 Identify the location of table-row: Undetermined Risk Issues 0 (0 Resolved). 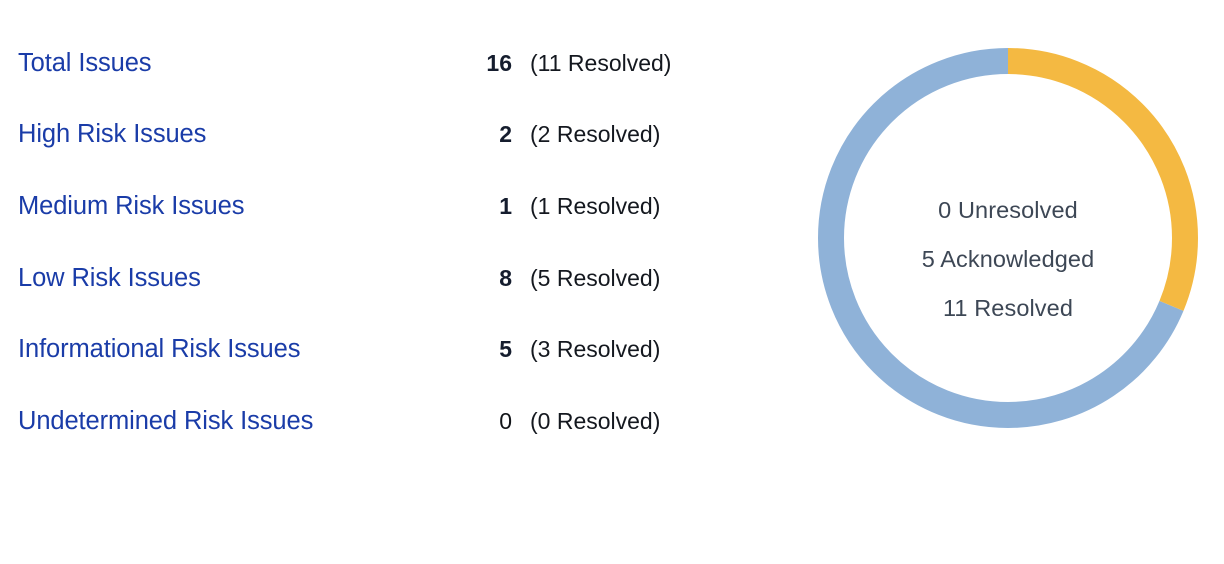
(380, 421).